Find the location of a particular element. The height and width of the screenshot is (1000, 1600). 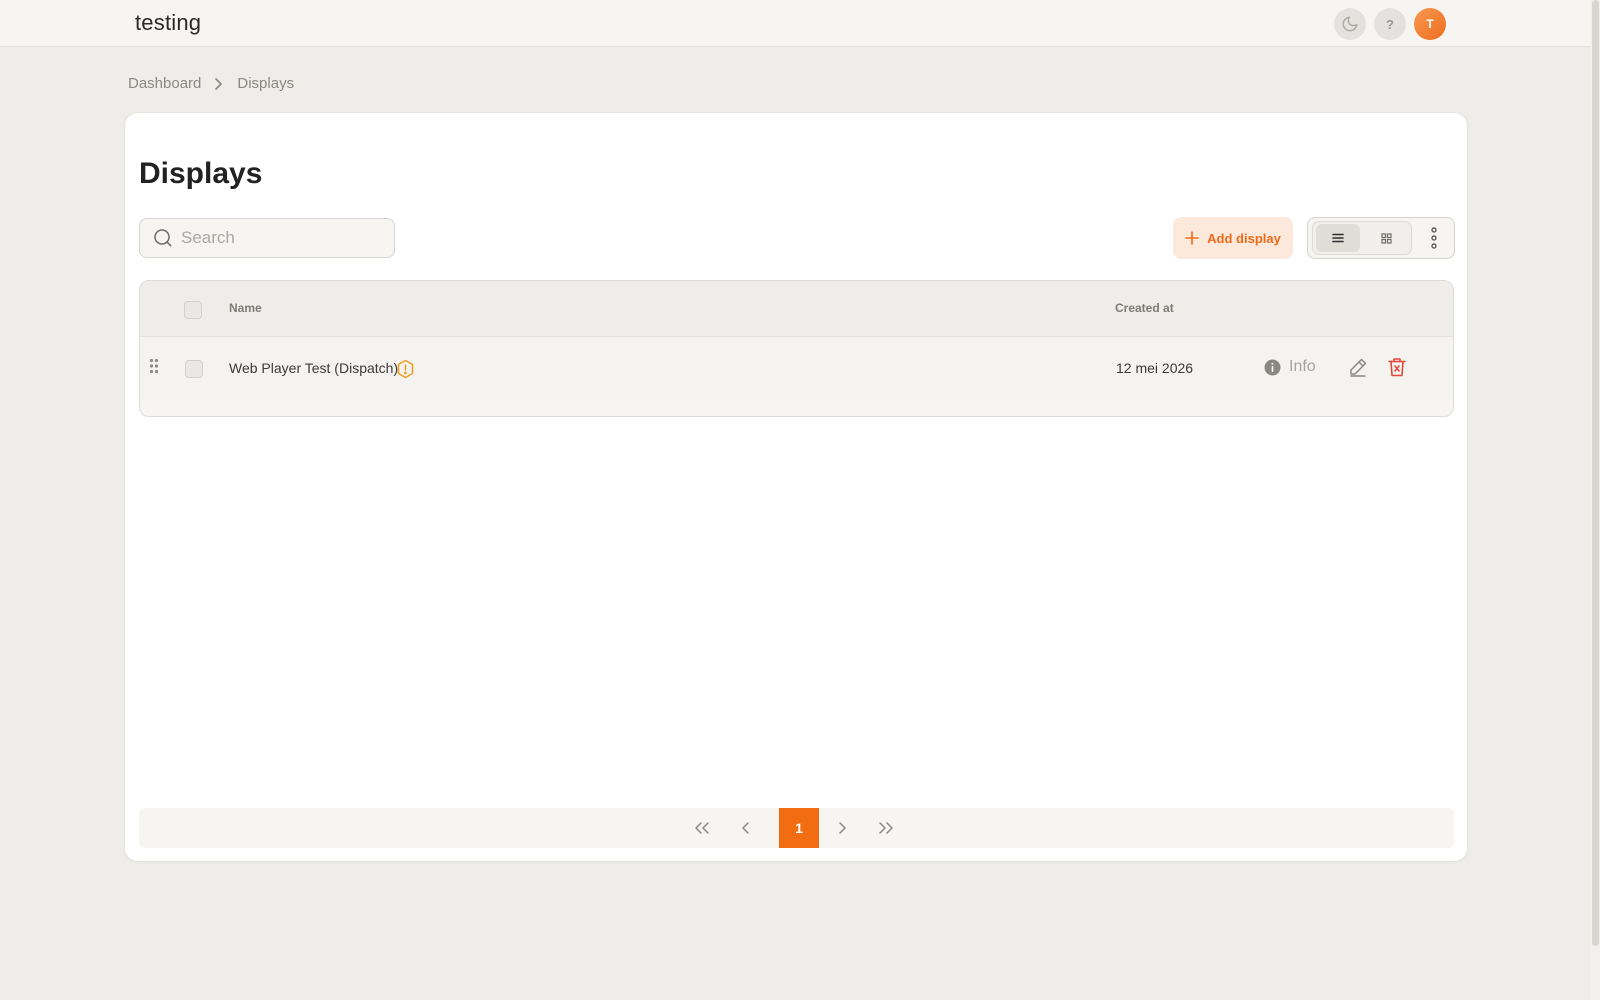

user-avatar: T is located at coordinates (1430, 24).